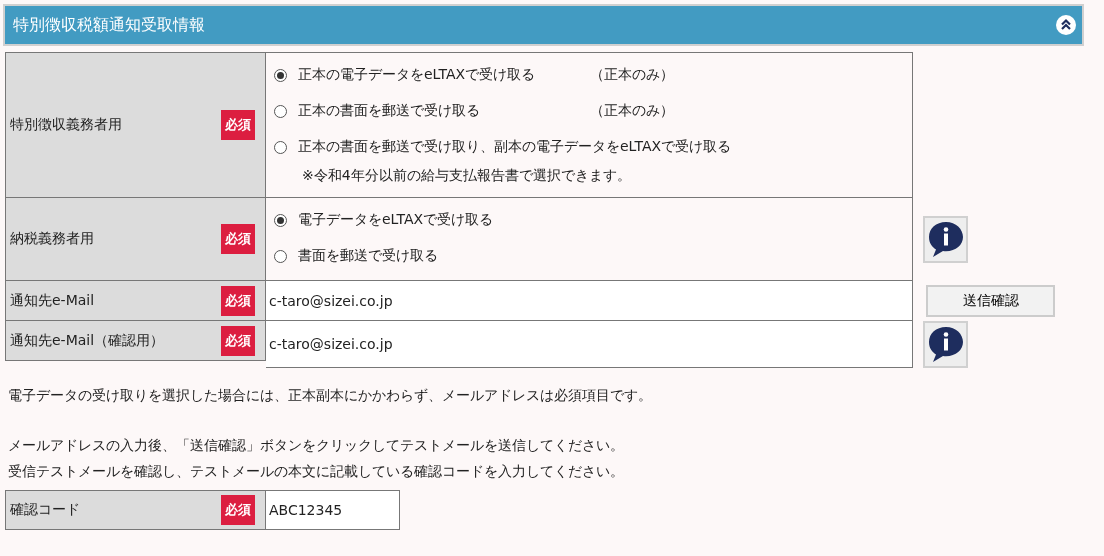 The width and height of the screenshot is (1104, 556). Describe the element at coordinates (52, 239) in the screenshot. I see `field-label: 納税義務者用` at that location.